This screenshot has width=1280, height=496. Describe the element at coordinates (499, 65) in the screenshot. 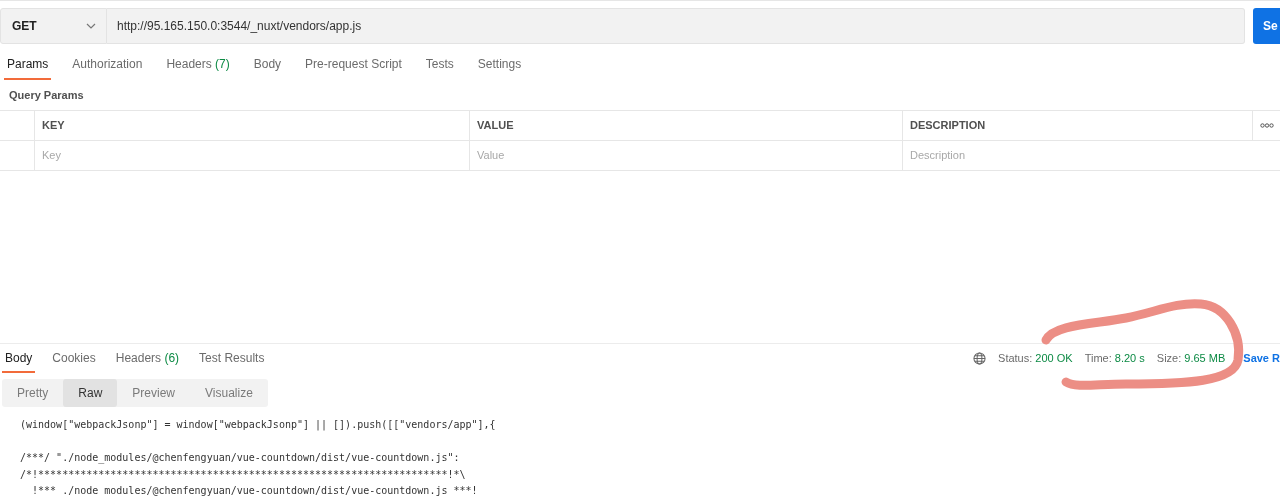

I see `tab: Settings` at that location.